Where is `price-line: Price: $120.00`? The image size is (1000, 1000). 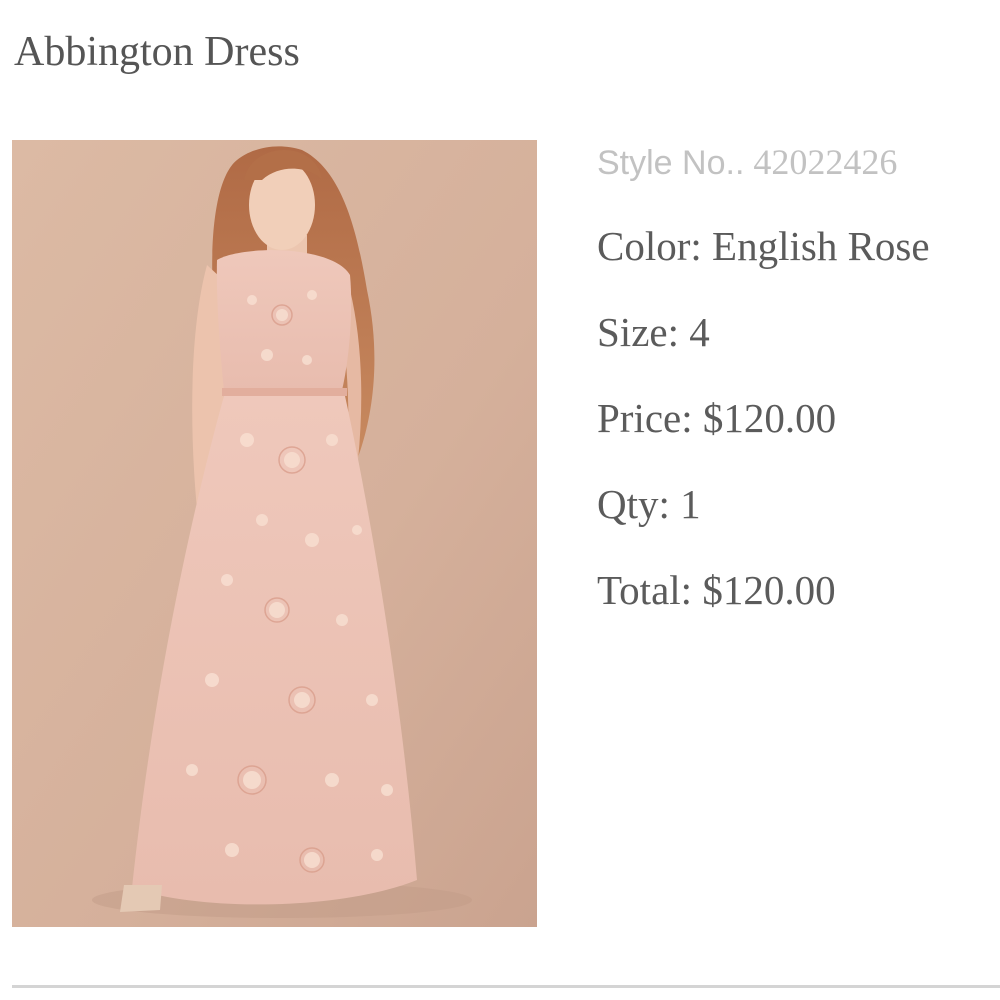
price-line: Price: $120.00 is located at coordinates (794, 418).